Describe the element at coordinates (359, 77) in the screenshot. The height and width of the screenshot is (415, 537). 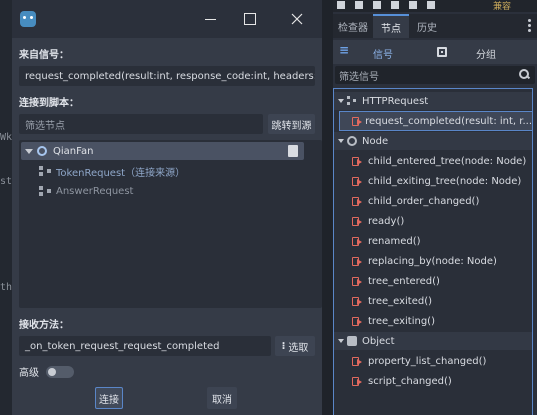
I see `signal-filter-placeholder: 筛选信号` at that location.